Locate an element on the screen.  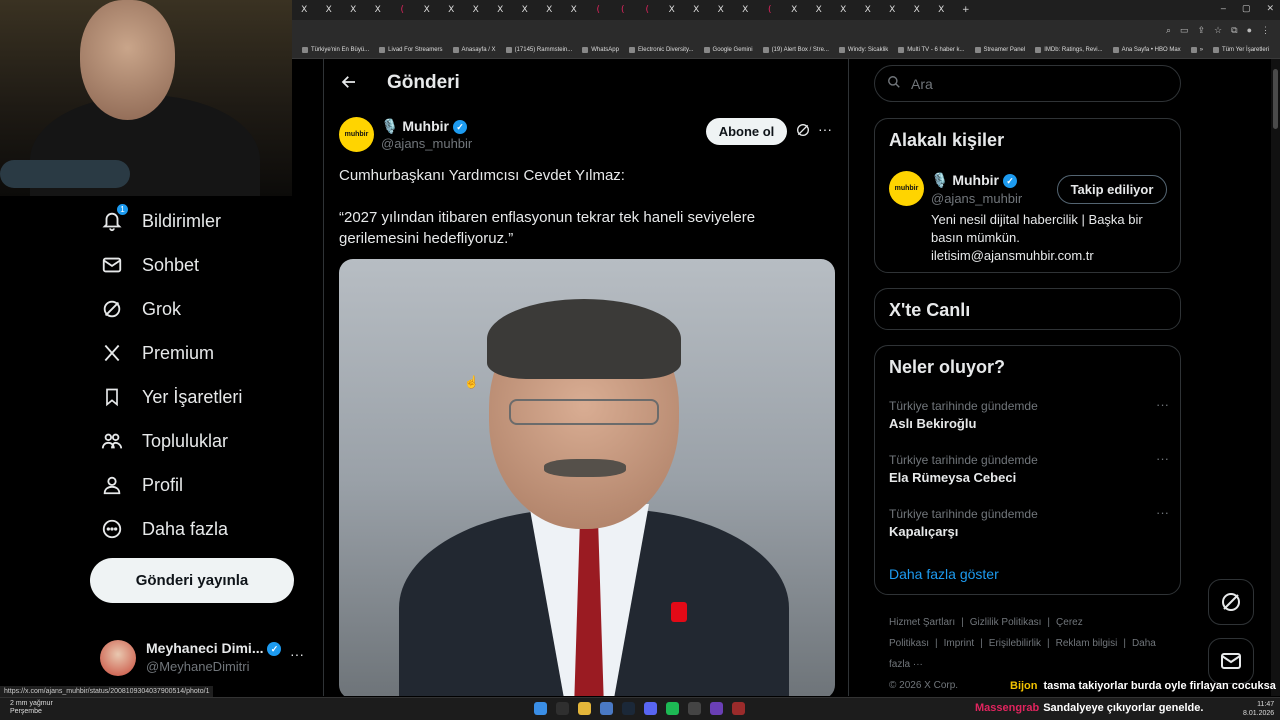
grok-fab is located at coordinates (1231, 602).